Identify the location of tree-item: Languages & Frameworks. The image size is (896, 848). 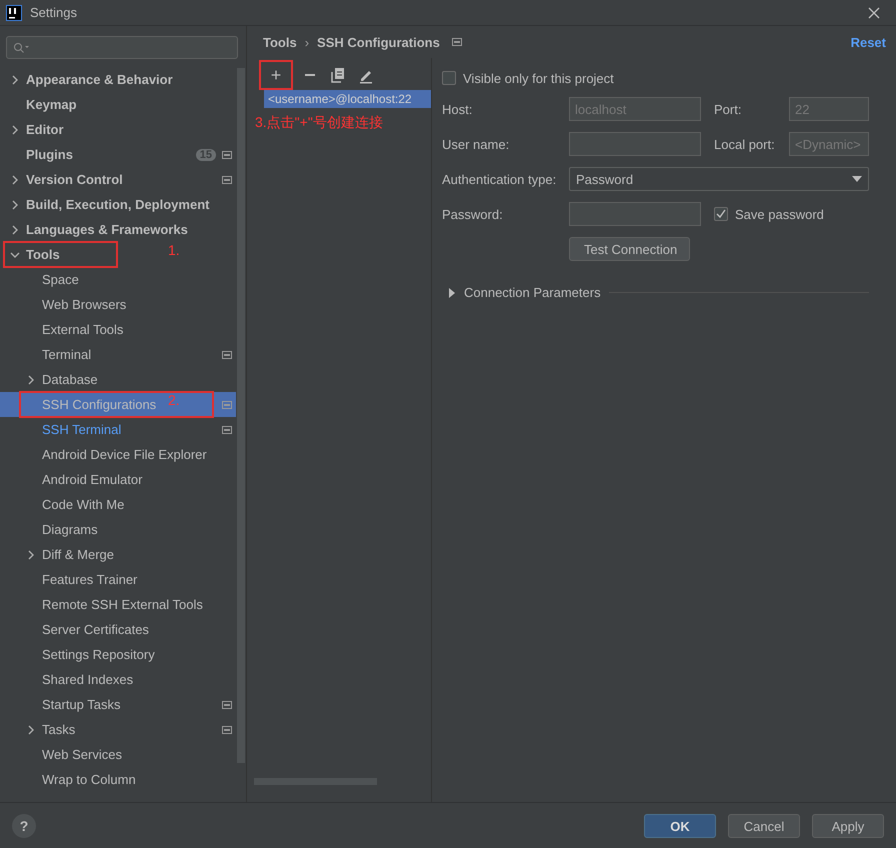
(118, 229).